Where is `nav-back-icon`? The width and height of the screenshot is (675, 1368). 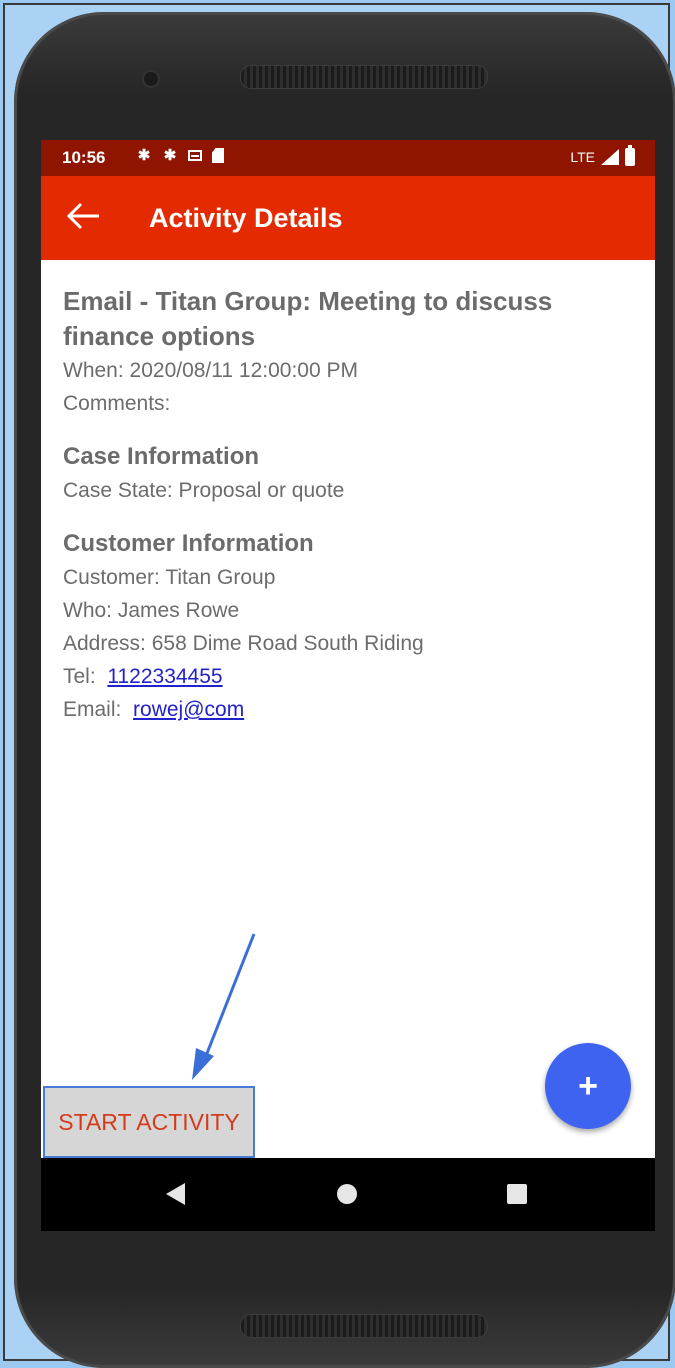 nav-back-icon is located at coordinates (175, 1194).